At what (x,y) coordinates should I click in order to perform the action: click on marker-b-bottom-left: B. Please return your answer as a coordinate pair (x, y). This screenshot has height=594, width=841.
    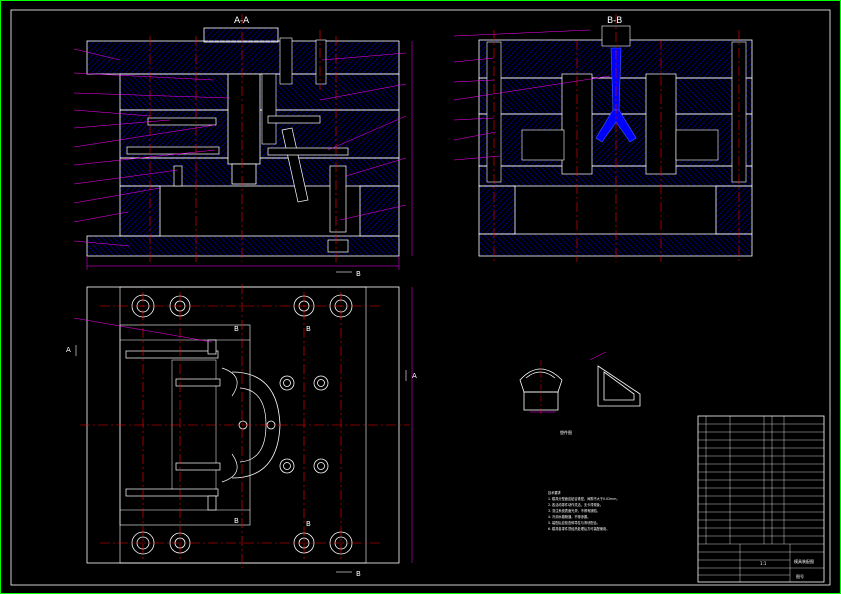
    Looking at the image, I should click on (236, 521).